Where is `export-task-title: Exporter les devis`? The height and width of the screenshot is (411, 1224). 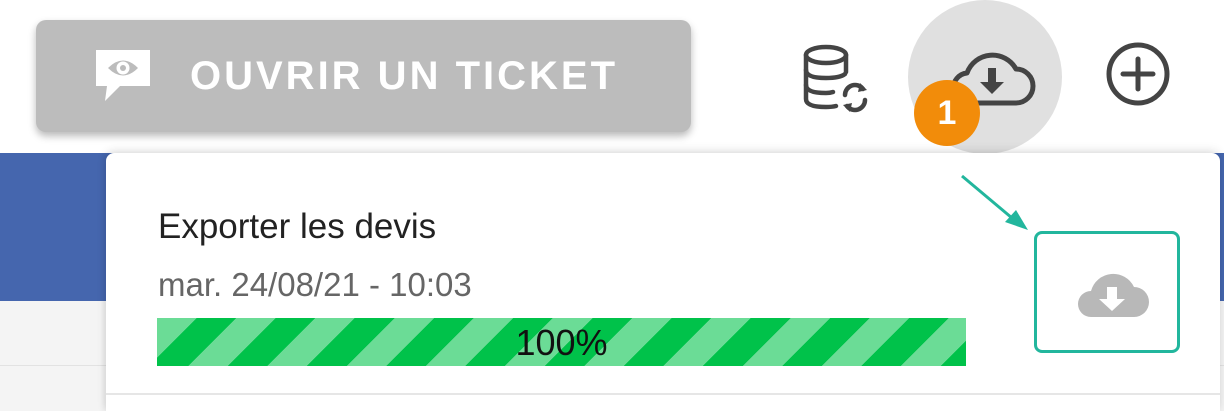
export-task-title: Exporter les devis is located at coordinates (297, 226).